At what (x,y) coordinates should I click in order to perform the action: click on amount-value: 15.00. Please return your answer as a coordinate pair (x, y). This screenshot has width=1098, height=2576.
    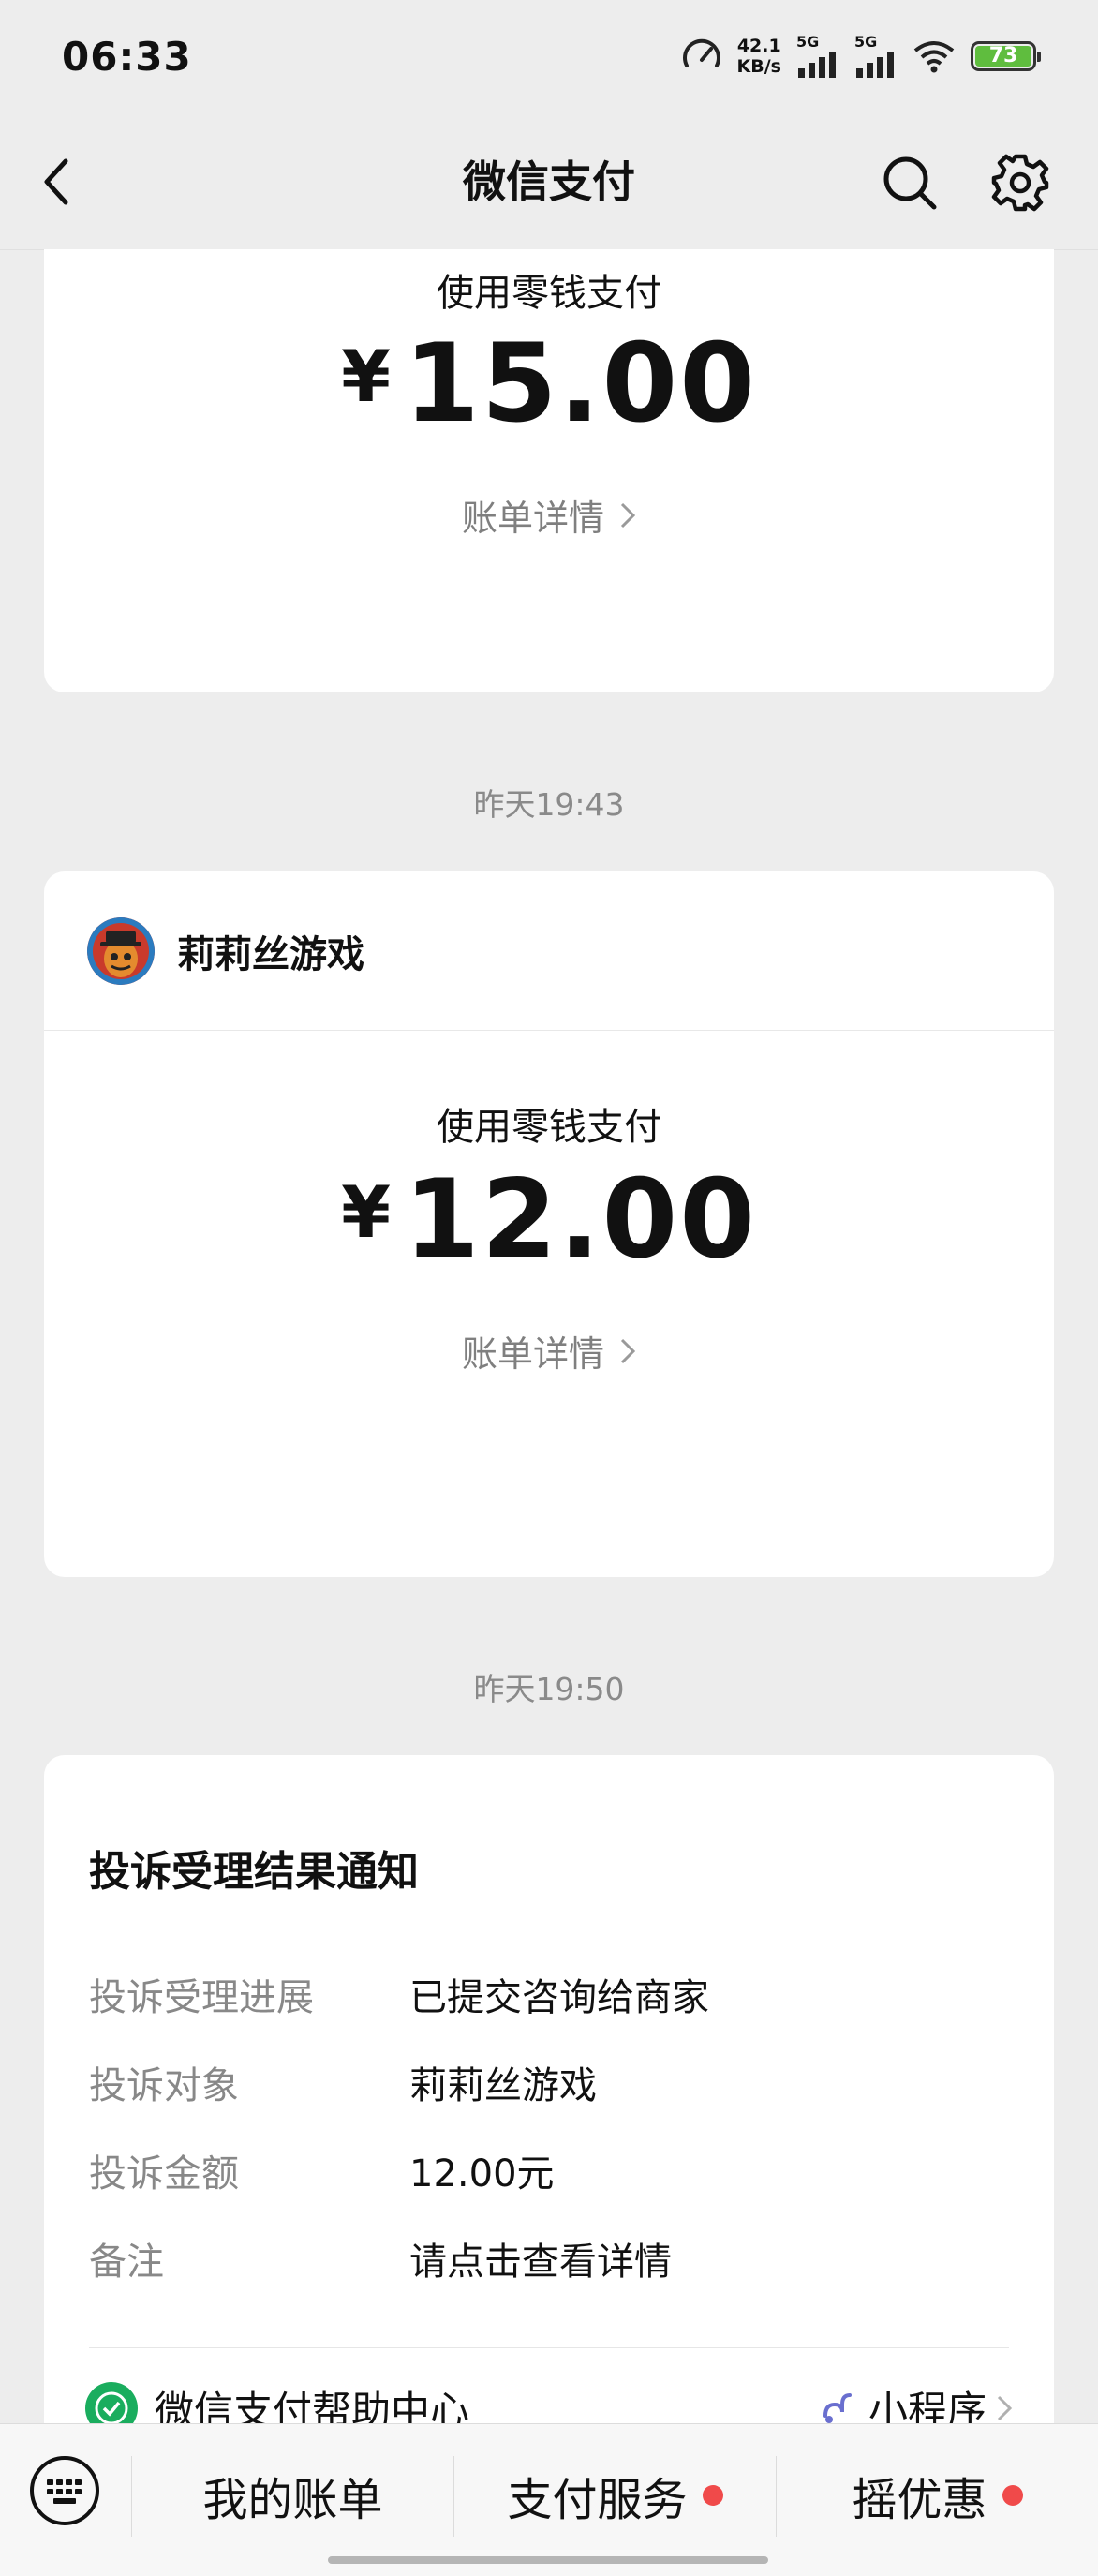
    Looking at the image, I should click on (580, 383).